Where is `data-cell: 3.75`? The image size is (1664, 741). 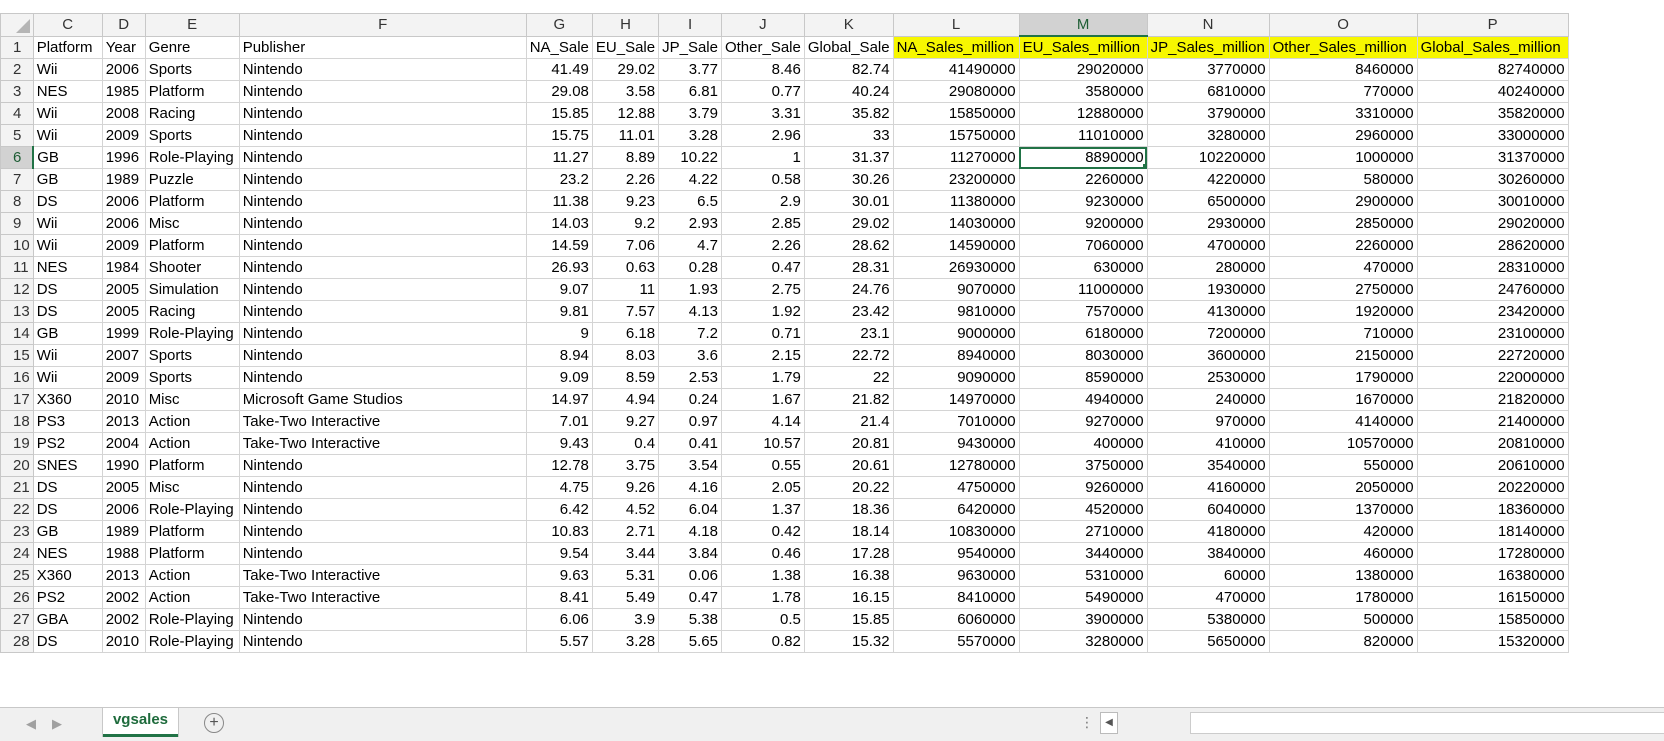 data-cell: 3.75 is located at coordinates (625, 465).